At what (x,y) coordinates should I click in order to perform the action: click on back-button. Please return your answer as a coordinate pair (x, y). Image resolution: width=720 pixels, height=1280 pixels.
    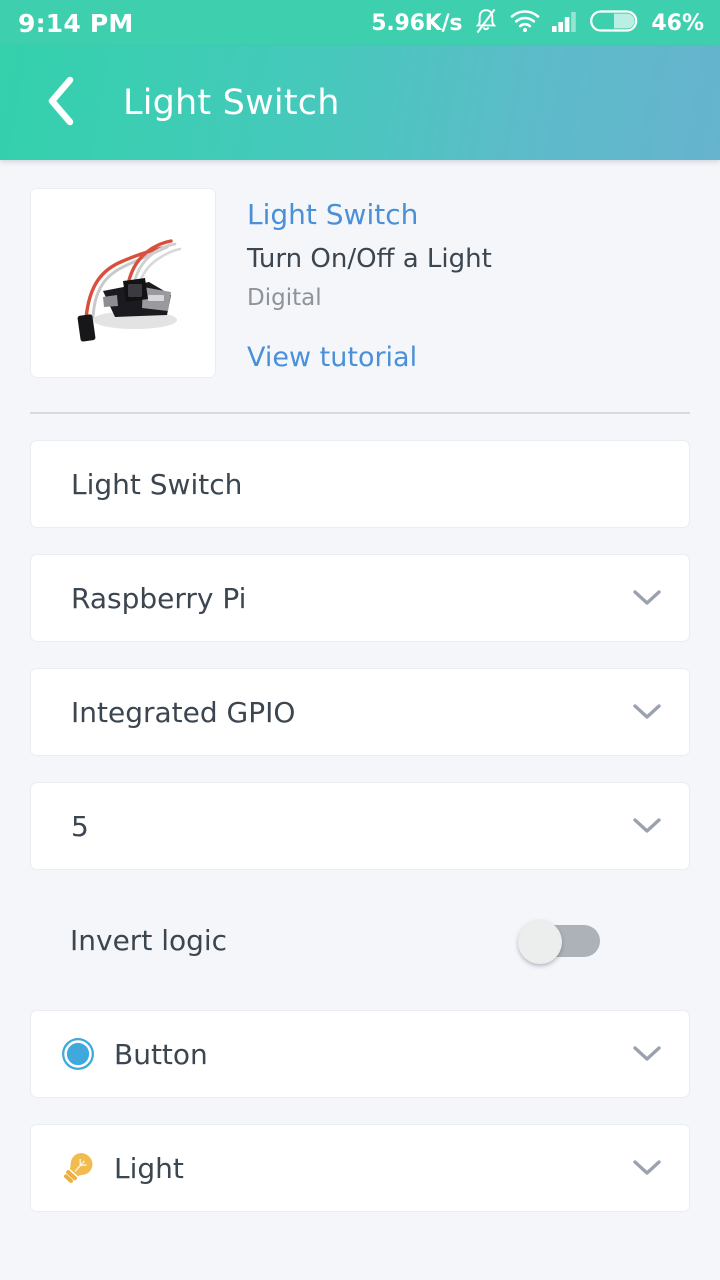
    Looking at the image, I should click on (61, 103).